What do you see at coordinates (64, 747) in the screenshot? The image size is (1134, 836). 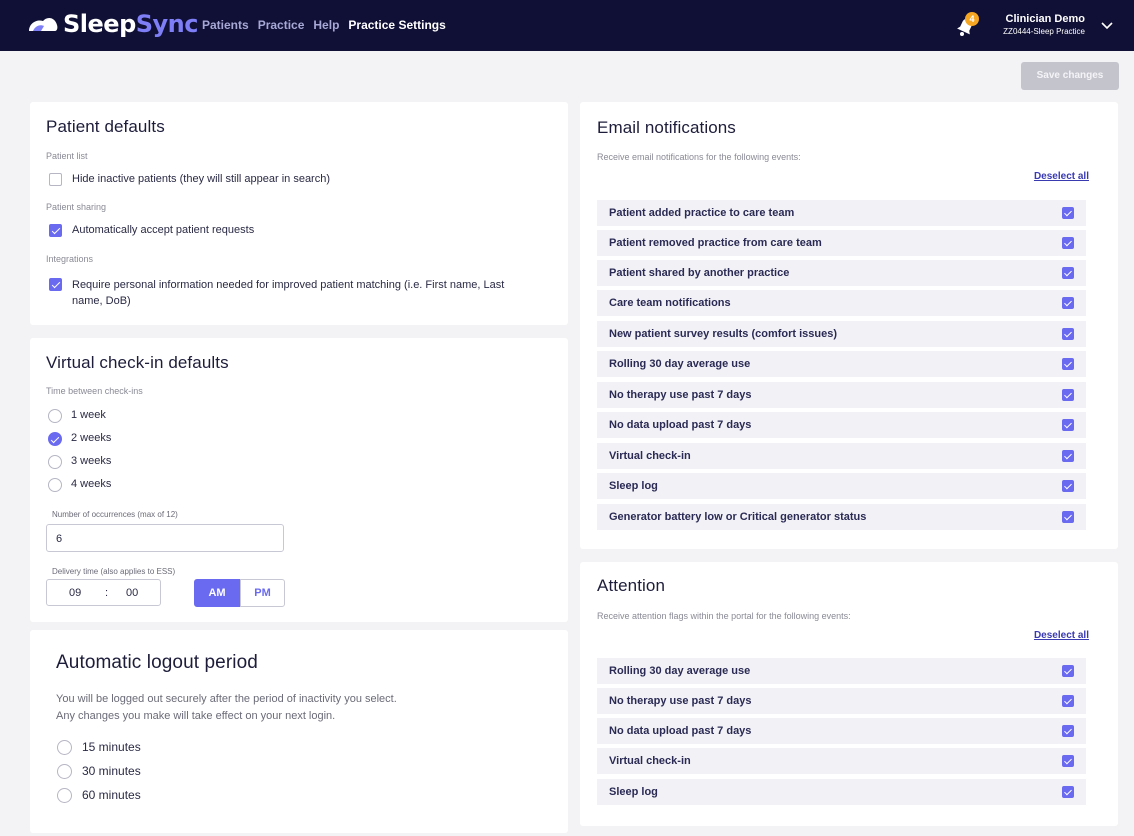 I see `radio-15-minutes` at bounding box center [64, 747].